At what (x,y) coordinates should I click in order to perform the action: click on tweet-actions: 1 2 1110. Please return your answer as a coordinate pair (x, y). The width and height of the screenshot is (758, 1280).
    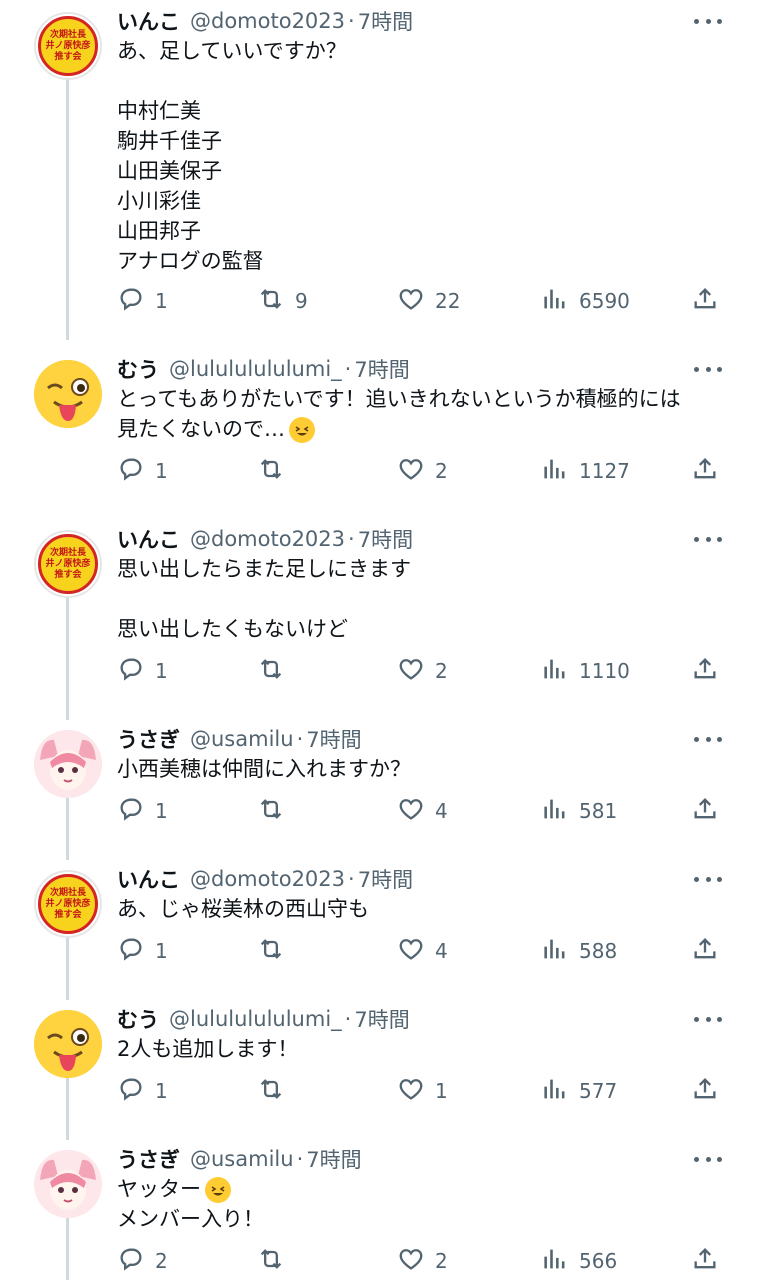
    Looking at the image, I should click on (422, 671).